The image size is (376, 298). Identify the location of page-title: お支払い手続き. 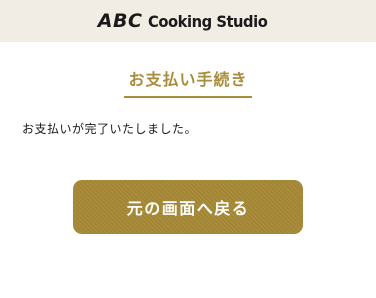
(188, 82).